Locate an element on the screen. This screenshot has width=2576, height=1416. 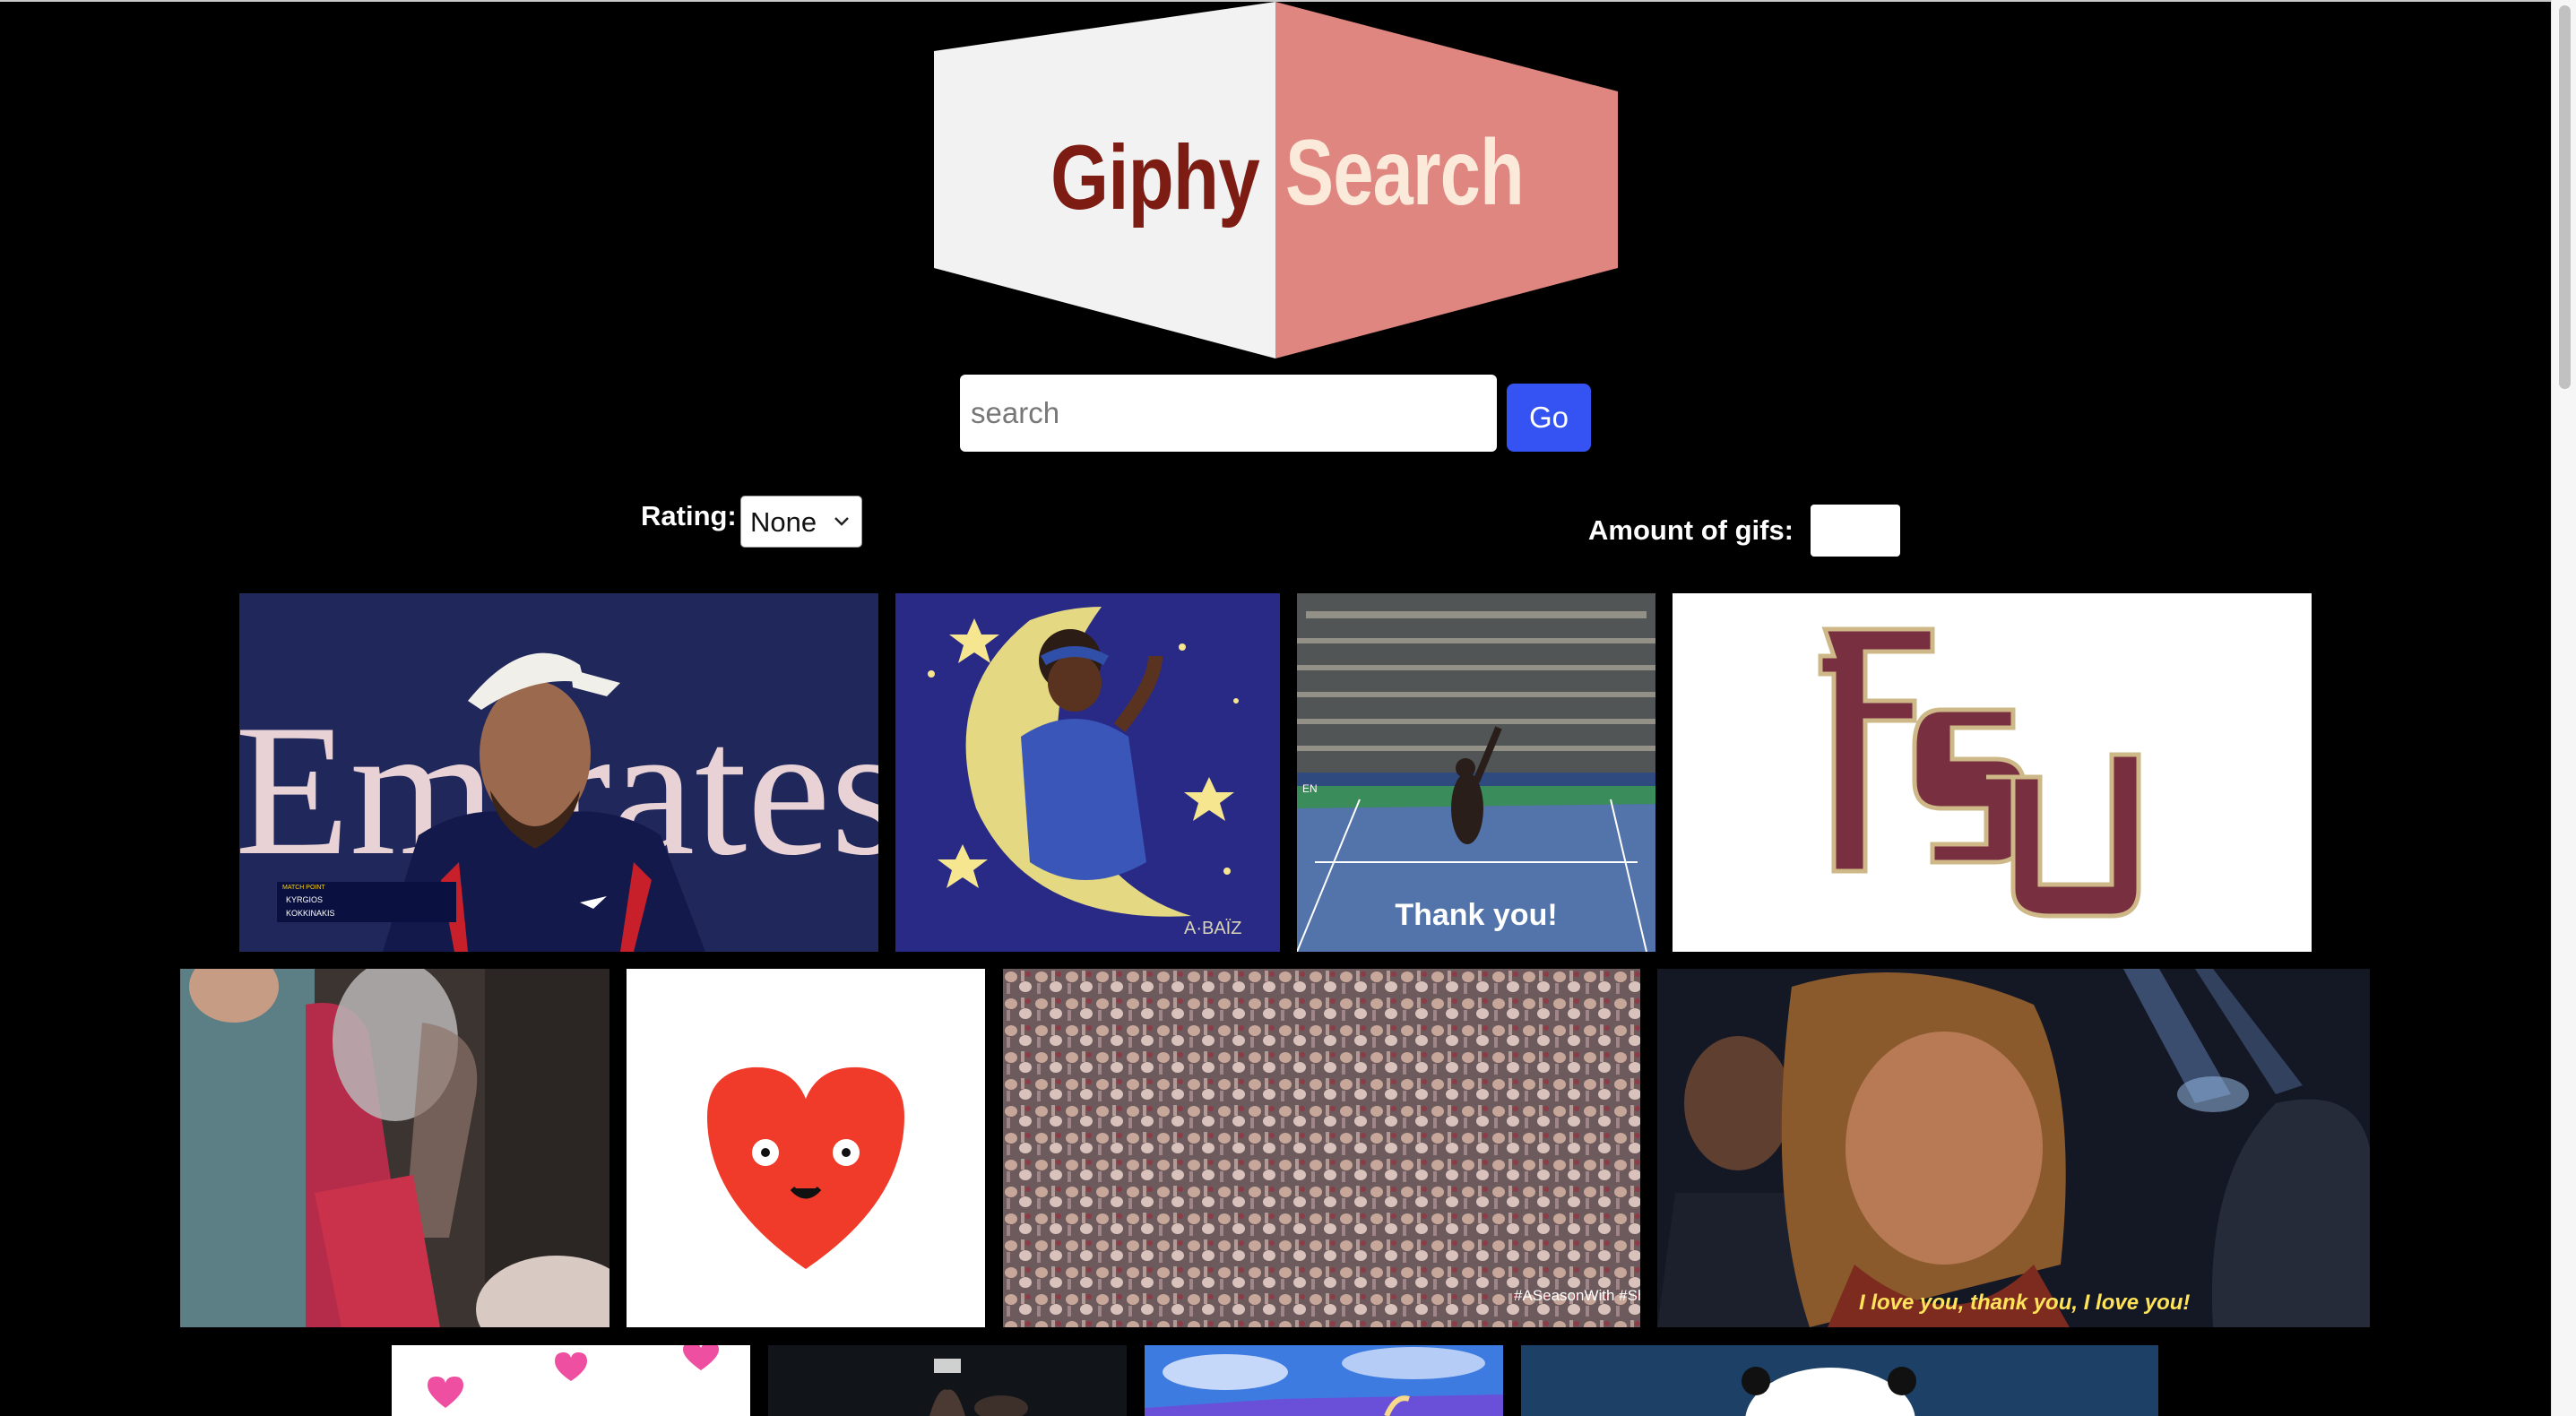
gif-tile-fsu-logo is located at coordinates (1992, 772).